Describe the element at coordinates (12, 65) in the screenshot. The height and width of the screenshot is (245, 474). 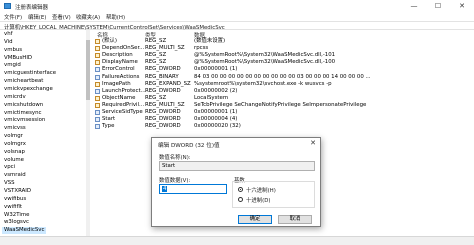
I see `tree-item: vmgid` at that location.